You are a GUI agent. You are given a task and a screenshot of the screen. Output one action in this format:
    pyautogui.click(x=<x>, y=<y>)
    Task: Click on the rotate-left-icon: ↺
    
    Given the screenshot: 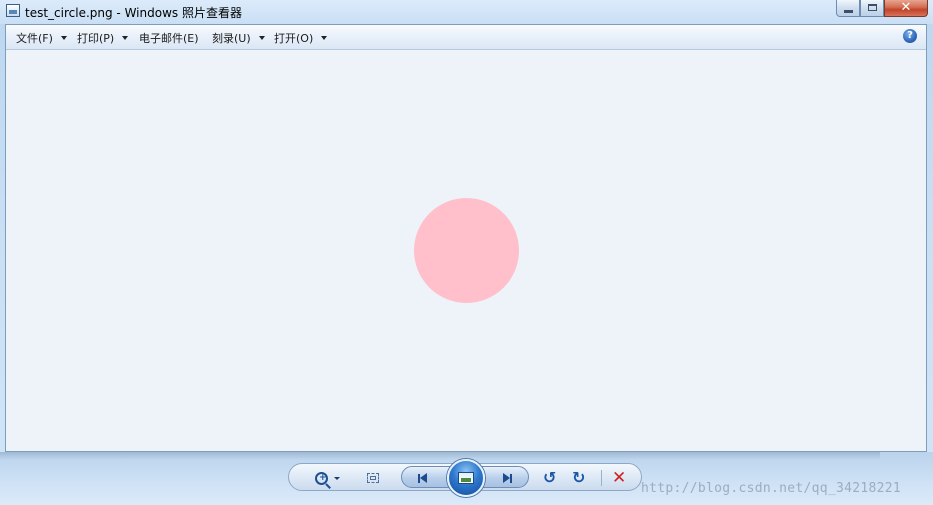 What is the action you would take?
    pyautogui.click(x=550, y=477)
    